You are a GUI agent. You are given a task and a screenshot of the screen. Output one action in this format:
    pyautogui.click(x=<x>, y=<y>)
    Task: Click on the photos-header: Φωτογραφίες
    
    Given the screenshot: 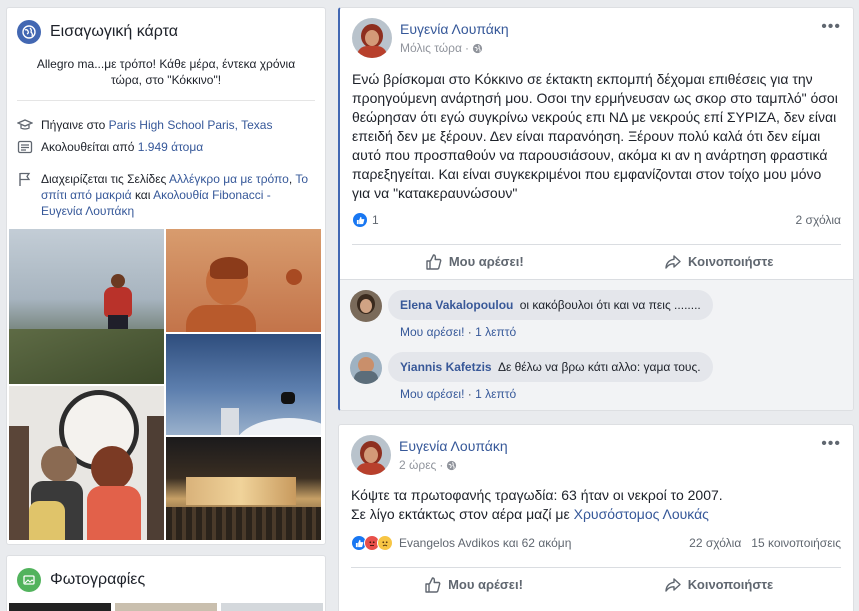 What is the action you would take?
    pyautogui.click(x=166, y=574)
    